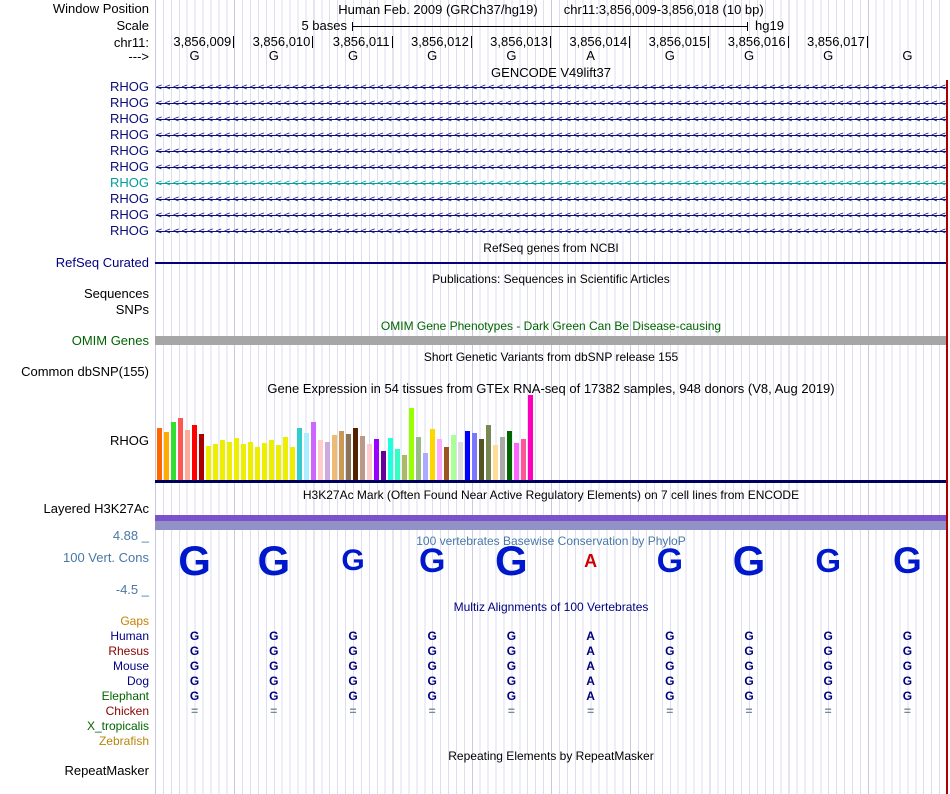 The width and height of the screenshot is (950, 794). I want to click on h3k27ac-track-label: Layered H3K27Ac, so click(74, 509).